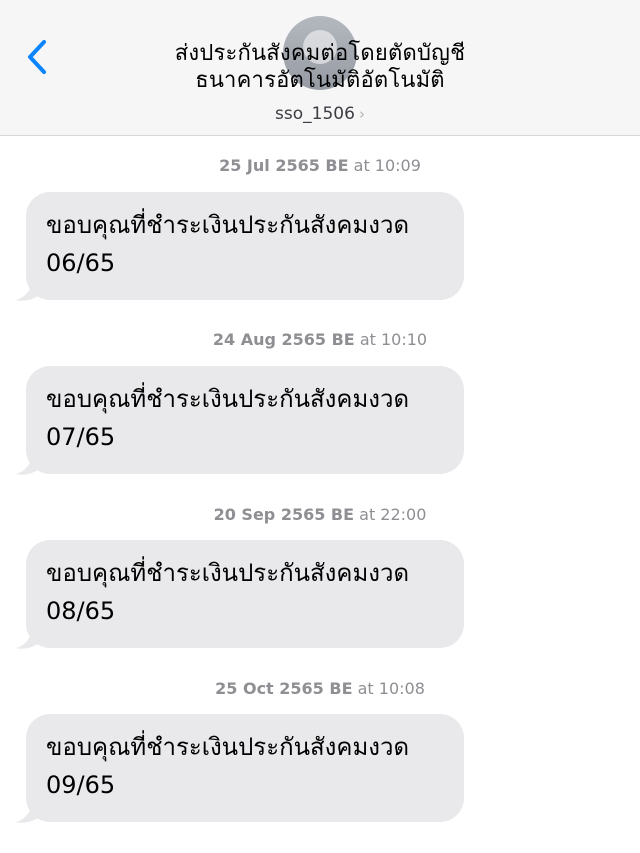 The height and width of the screenshot is (853, 640). What do you see at coordinates (81, 611) in the screenshot?
I see `message-text-line-2: 08/65` at bounding box center [81, 611].